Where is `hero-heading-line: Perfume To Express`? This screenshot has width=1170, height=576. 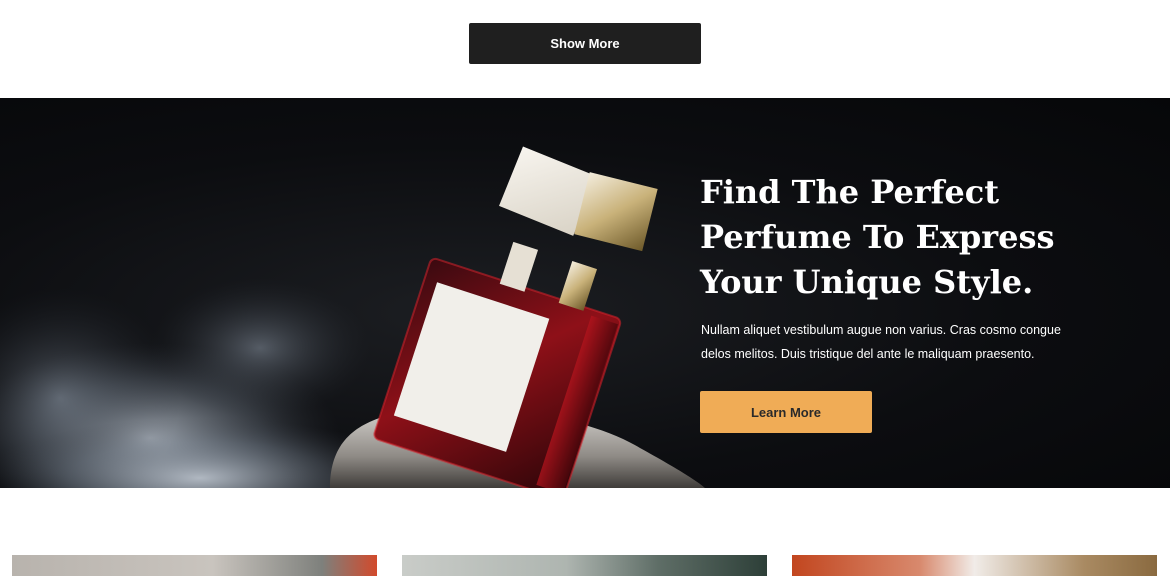
hero-heading-line: Perfume To Express is located at coordinates (877, 237).